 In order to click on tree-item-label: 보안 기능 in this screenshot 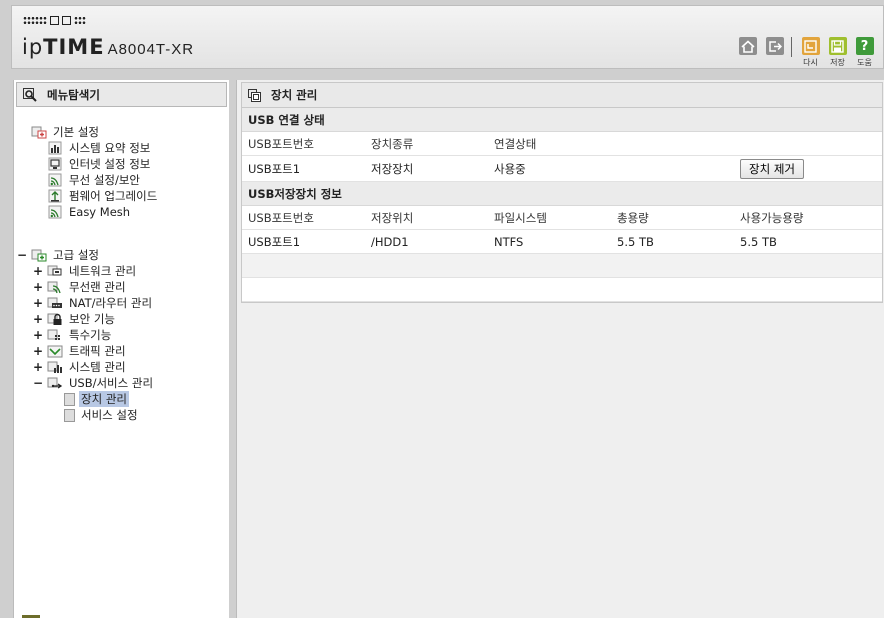, I will do `click(92, 319)`.